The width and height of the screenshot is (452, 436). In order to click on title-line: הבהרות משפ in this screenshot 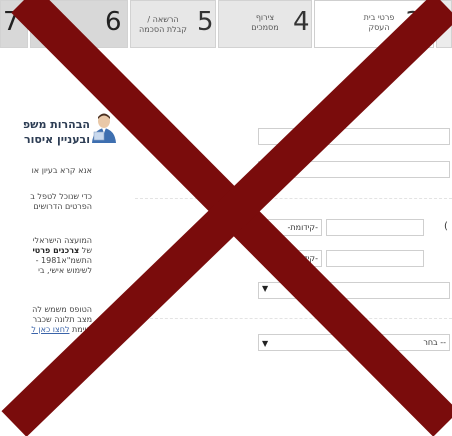, I will do `click(56, 124)`.